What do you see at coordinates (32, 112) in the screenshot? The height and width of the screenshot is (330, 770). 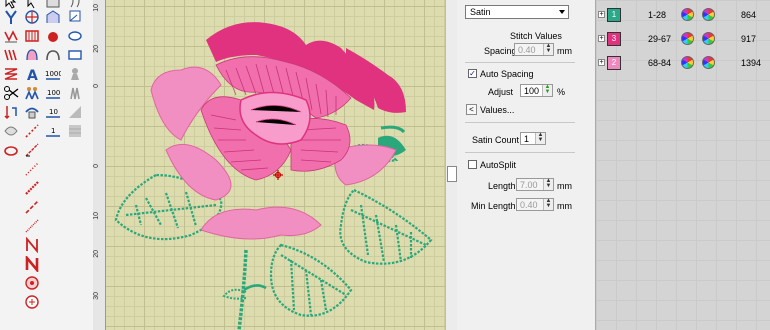 I see `lock-stitch-icon` at bounding box center [32, 112].